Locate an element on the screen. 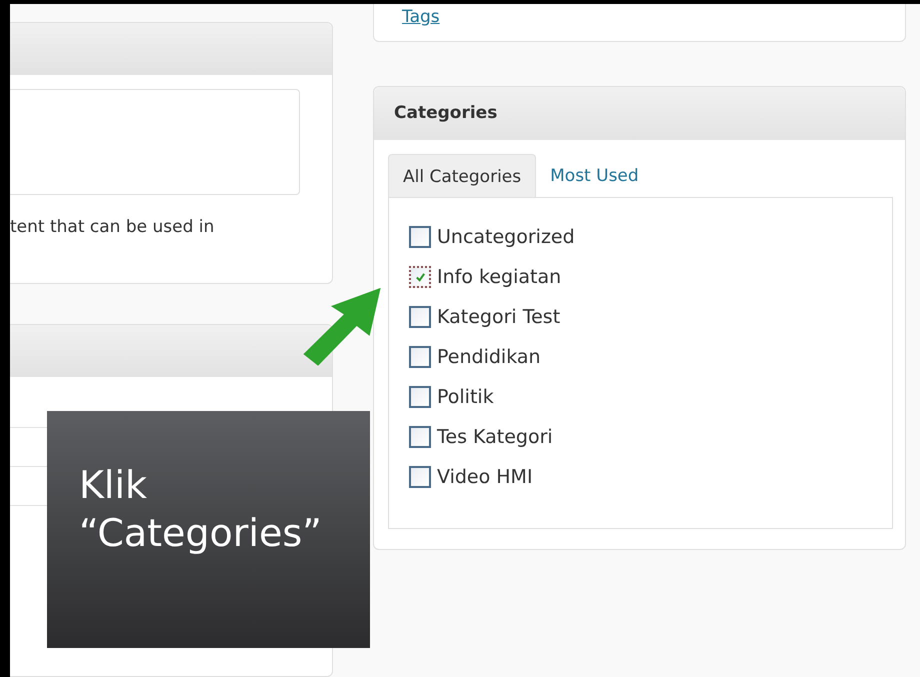 This screenshot has height=677, width=920. panel-title: Categories is located at coordinates (639, 113).